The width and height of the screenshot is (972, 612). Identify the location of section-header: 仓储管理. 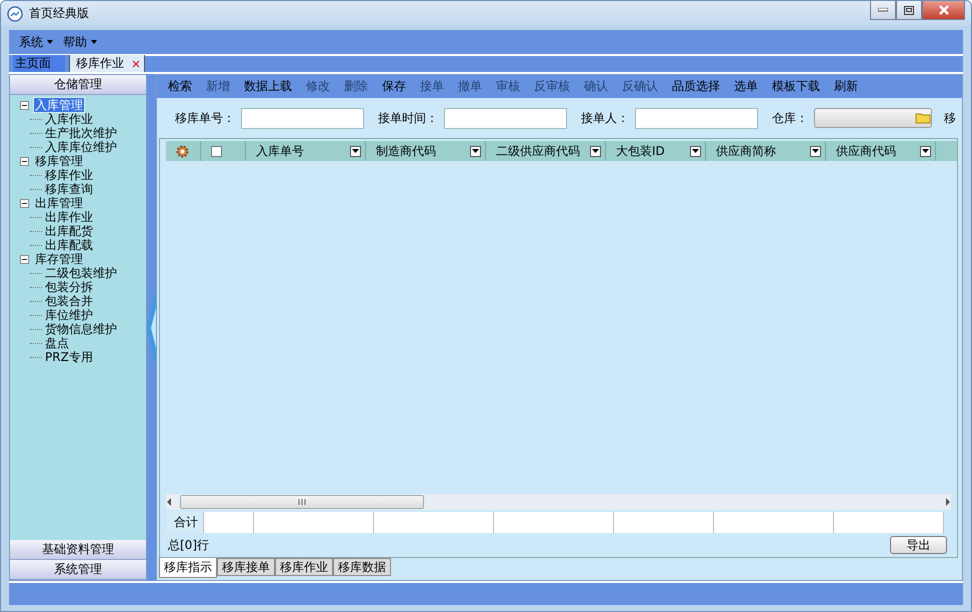
(78, 85).